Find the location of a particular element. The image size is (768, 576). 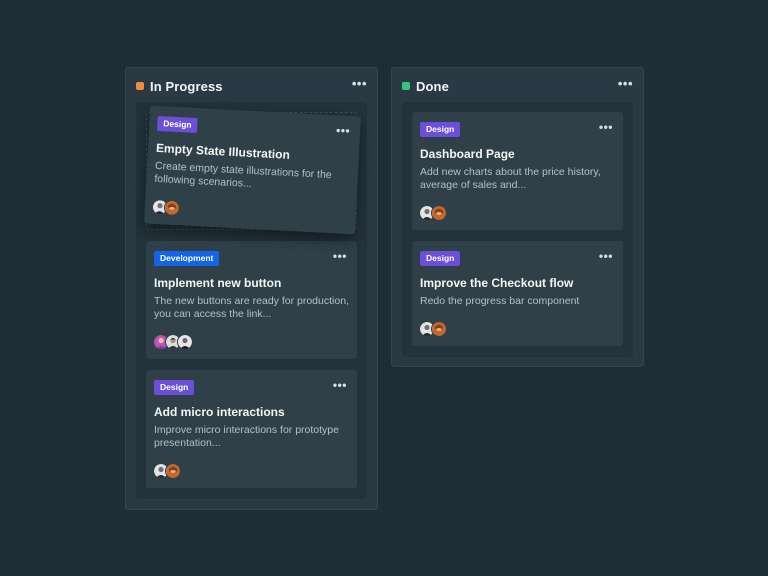

tag-badge: Development is located at coordinates (187, 258).